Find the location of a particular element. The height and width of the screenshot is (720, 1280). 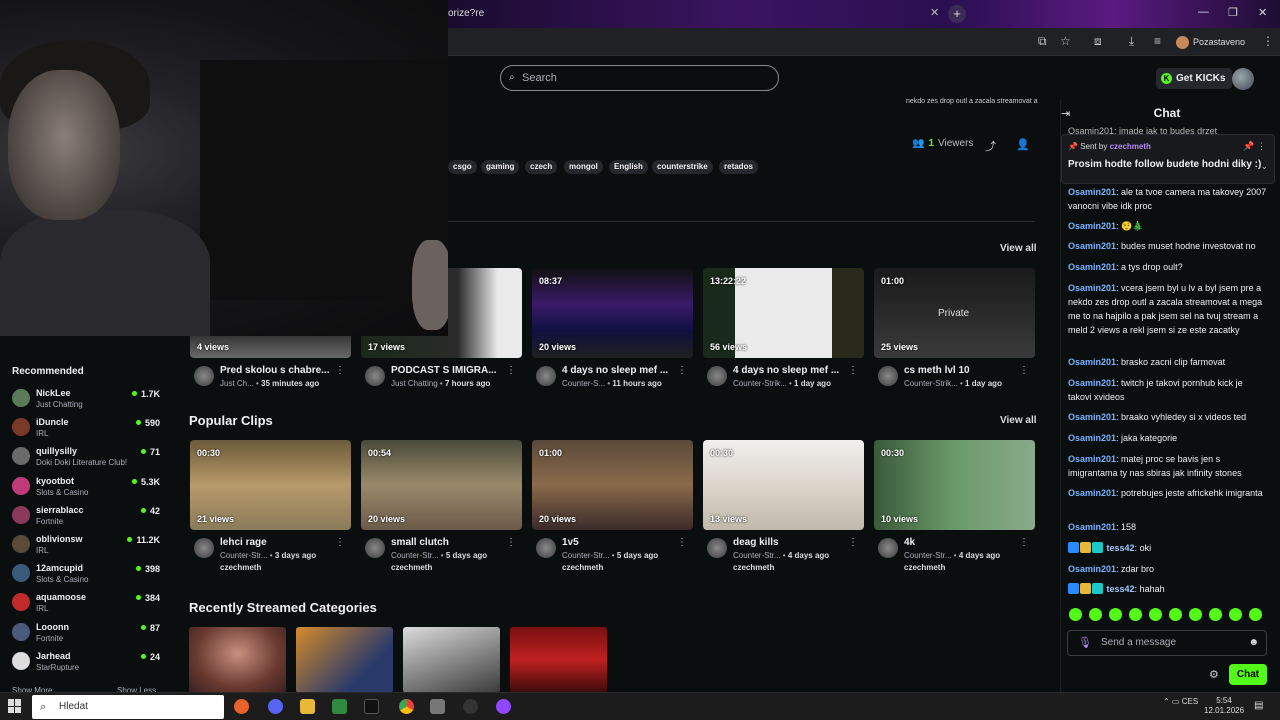

clock: 5:54 12.01.2026 is located at coordinates (1224, 706).